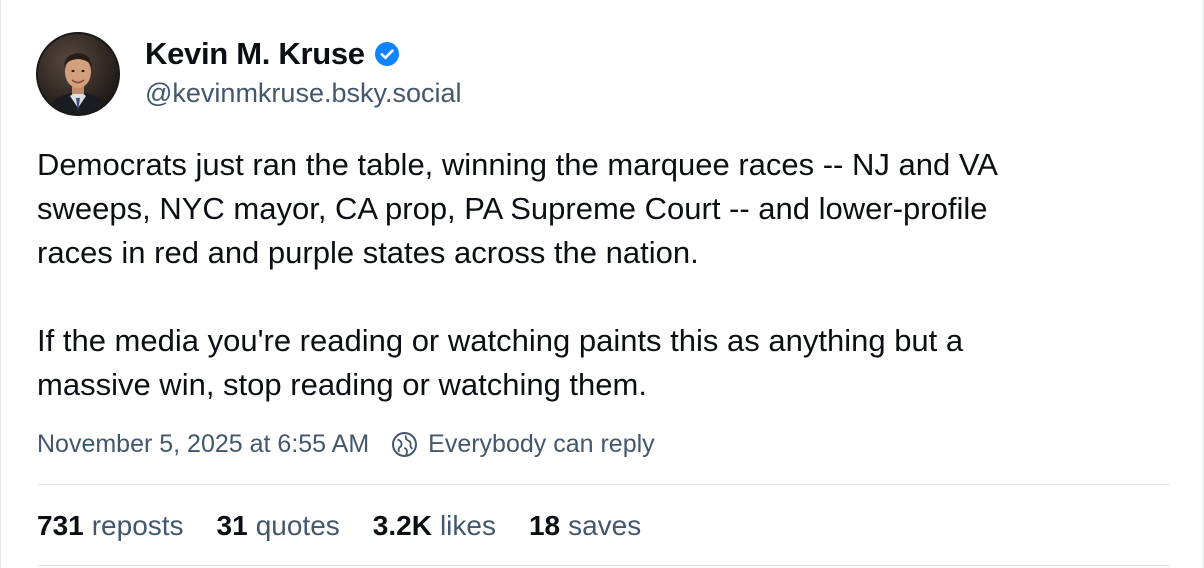  What do you see at coordinates (404, 444) in the screenshot?
I see `globe-icon` at bounding box center [404, 444].